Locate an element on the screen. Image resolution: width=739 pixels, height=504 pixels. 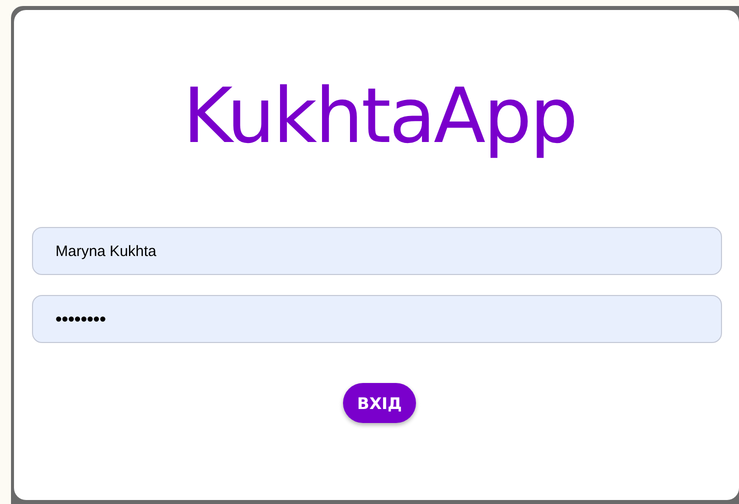
password-field: •••••••• is located at coordinates (377, 319).